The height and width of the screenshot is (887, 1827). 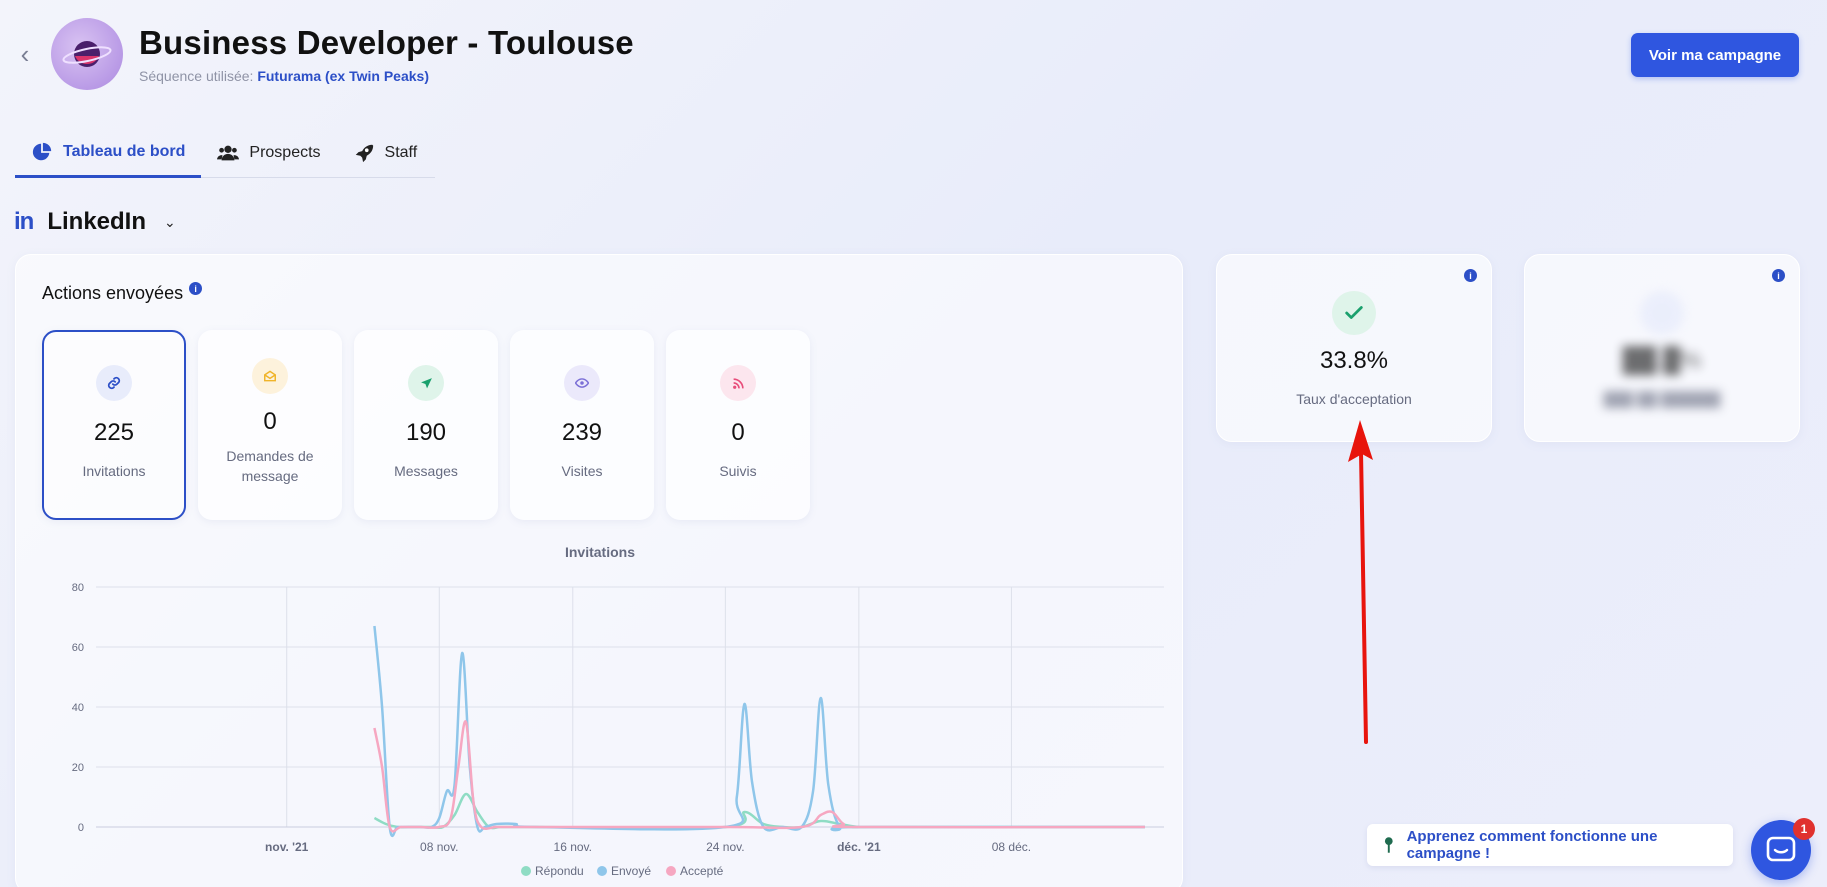 What do you see at coordinates (582, 432) in the screenshot?
I see `stat-value: 239` at bounding box center [582, 432].